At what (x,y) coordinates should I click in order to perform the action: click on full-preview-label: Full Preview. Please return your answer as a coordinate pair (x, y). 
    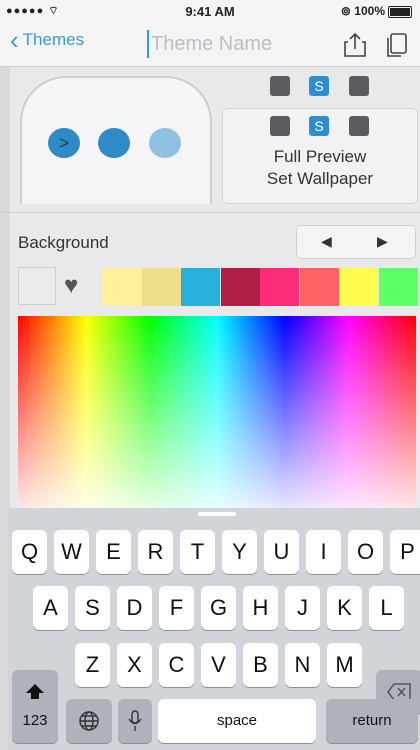
    Looking at the image, I should click on (320, 156).